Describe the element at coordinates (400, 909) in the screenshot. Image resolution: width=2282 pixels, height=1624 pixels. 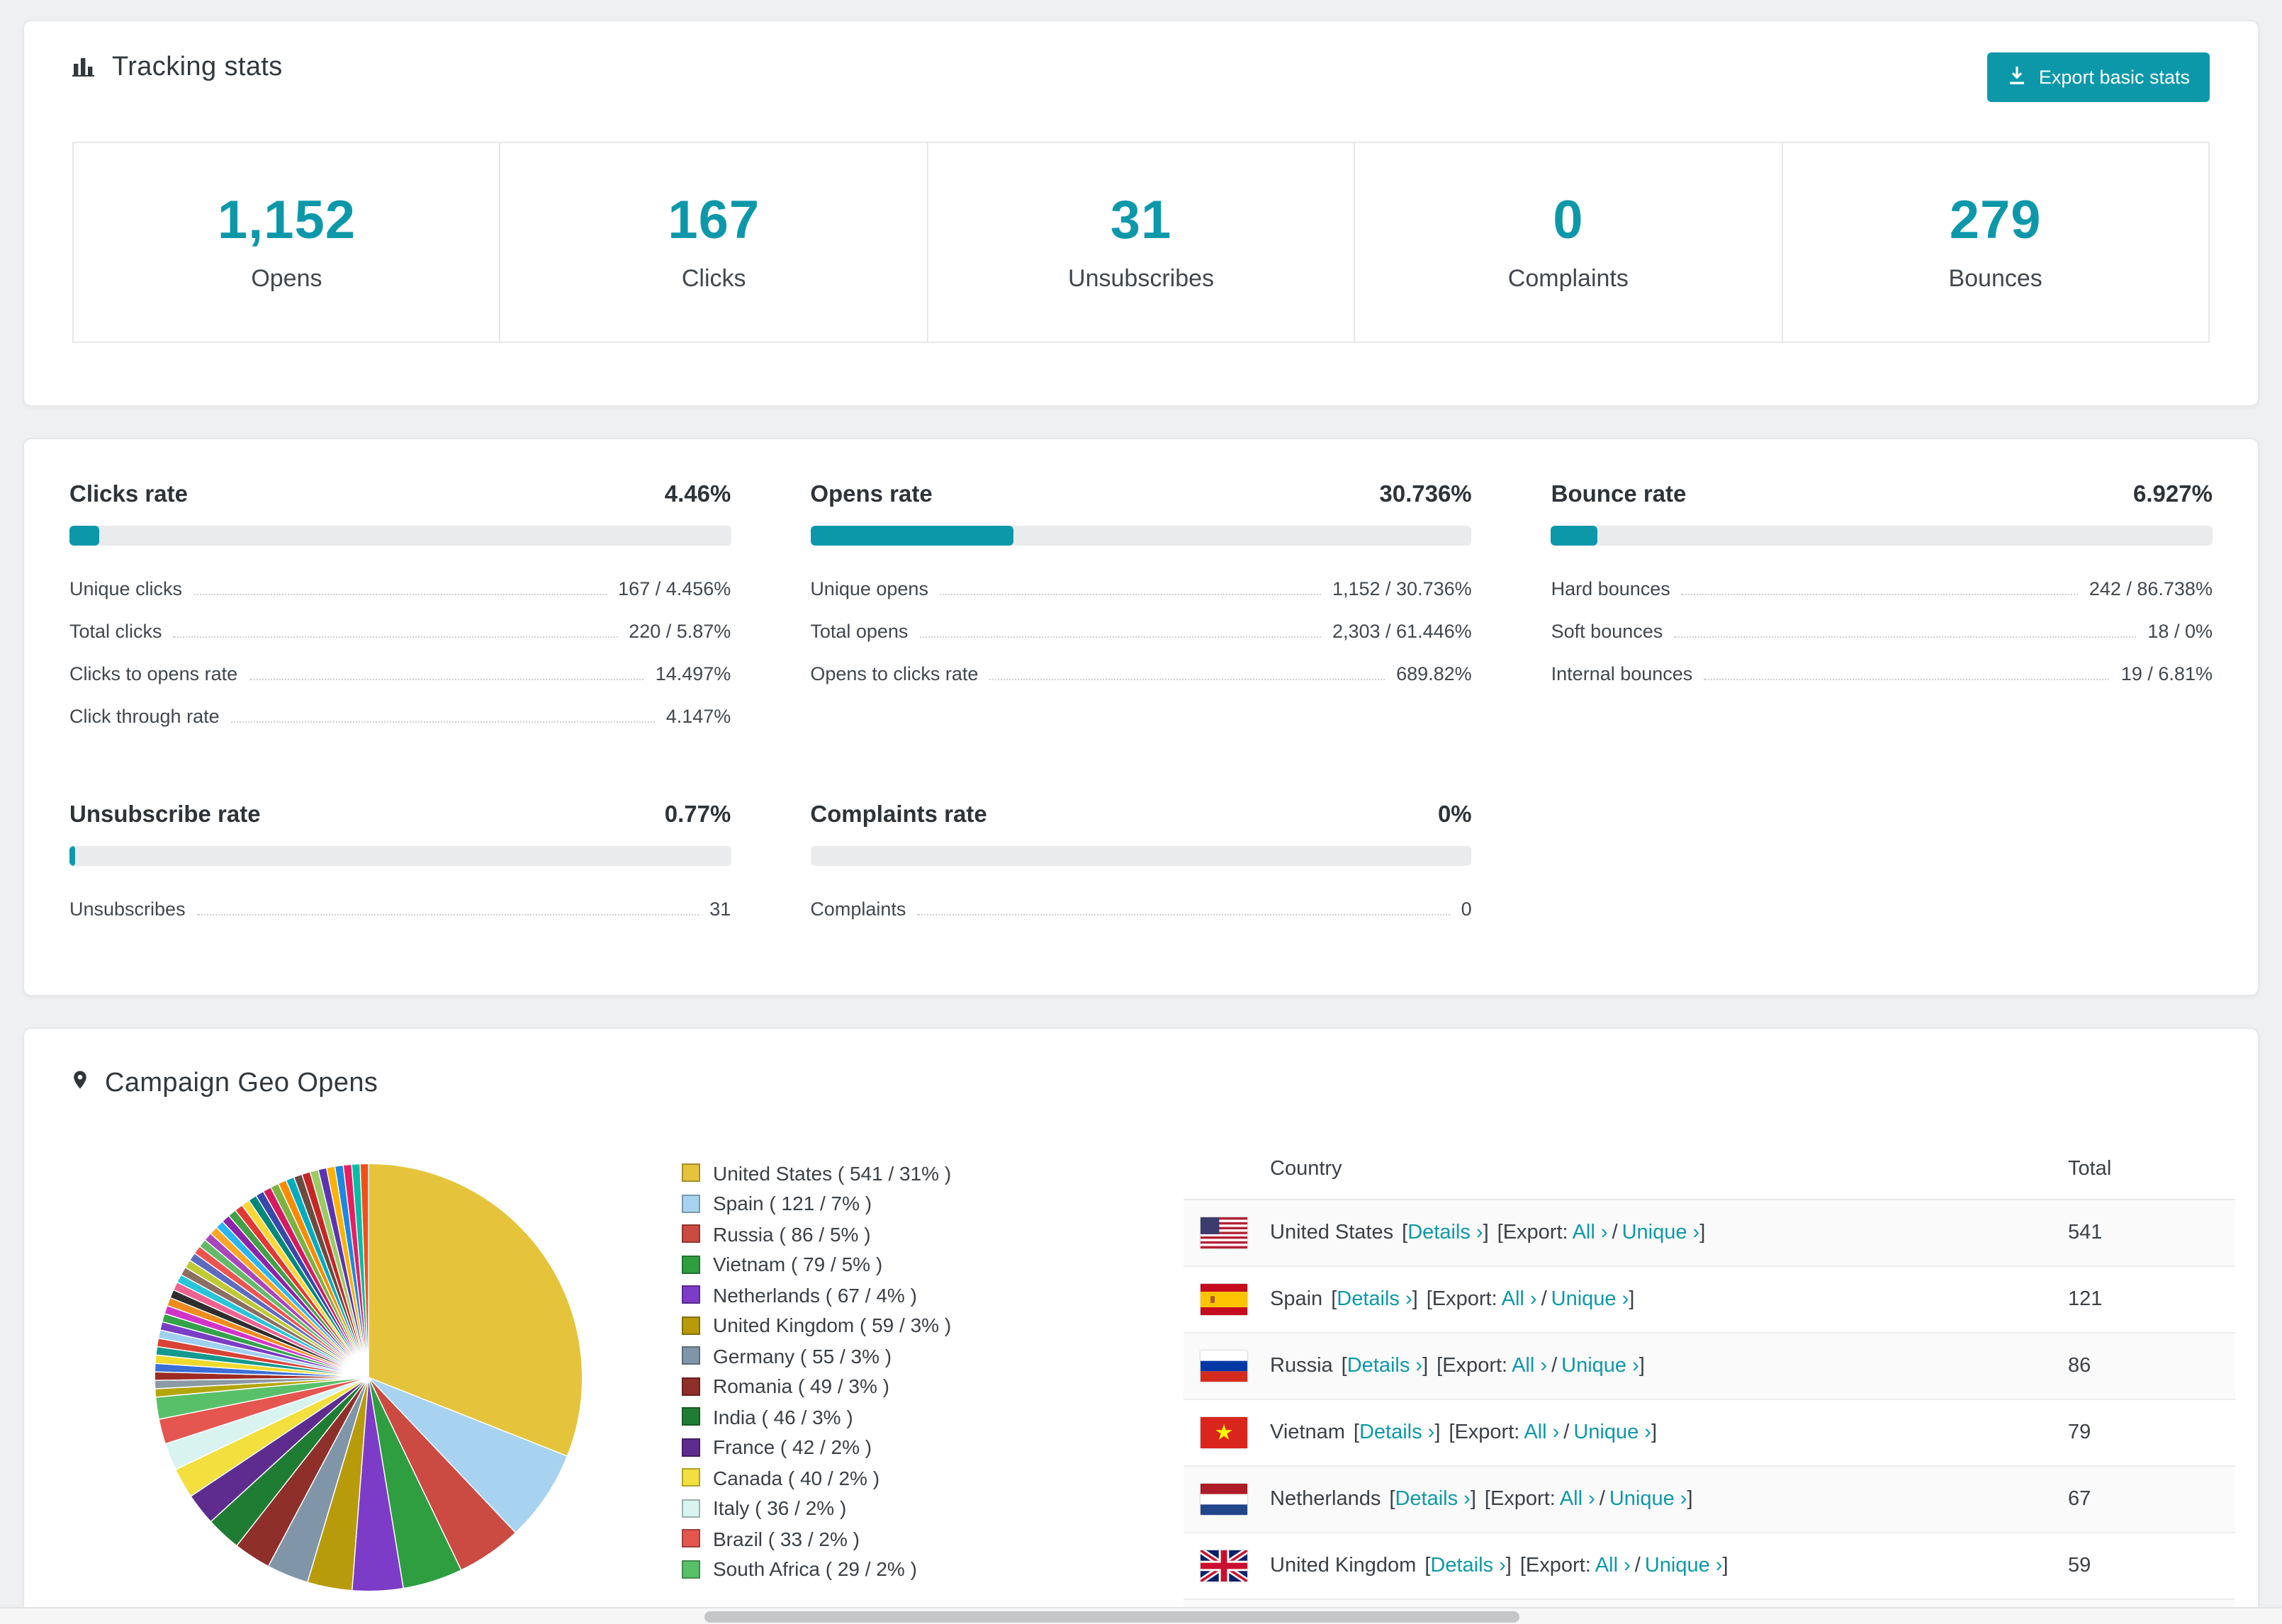
I see `stat-row: Unsubscribes 31` at that location.